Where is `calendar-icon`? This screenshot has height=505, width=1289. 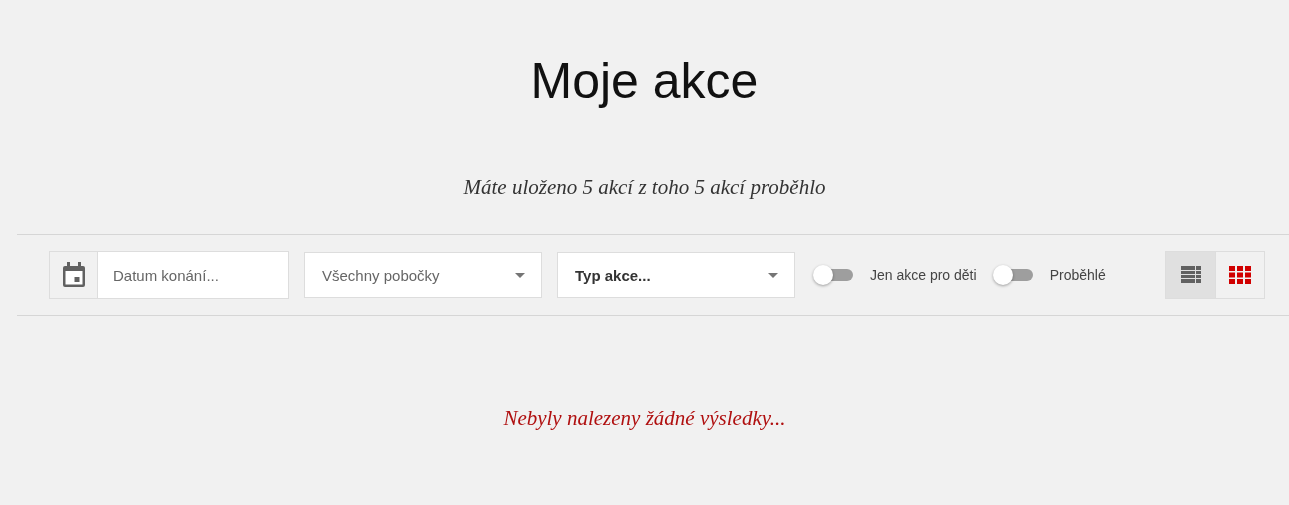 calendar-icon is located at coordinates (73, 275).